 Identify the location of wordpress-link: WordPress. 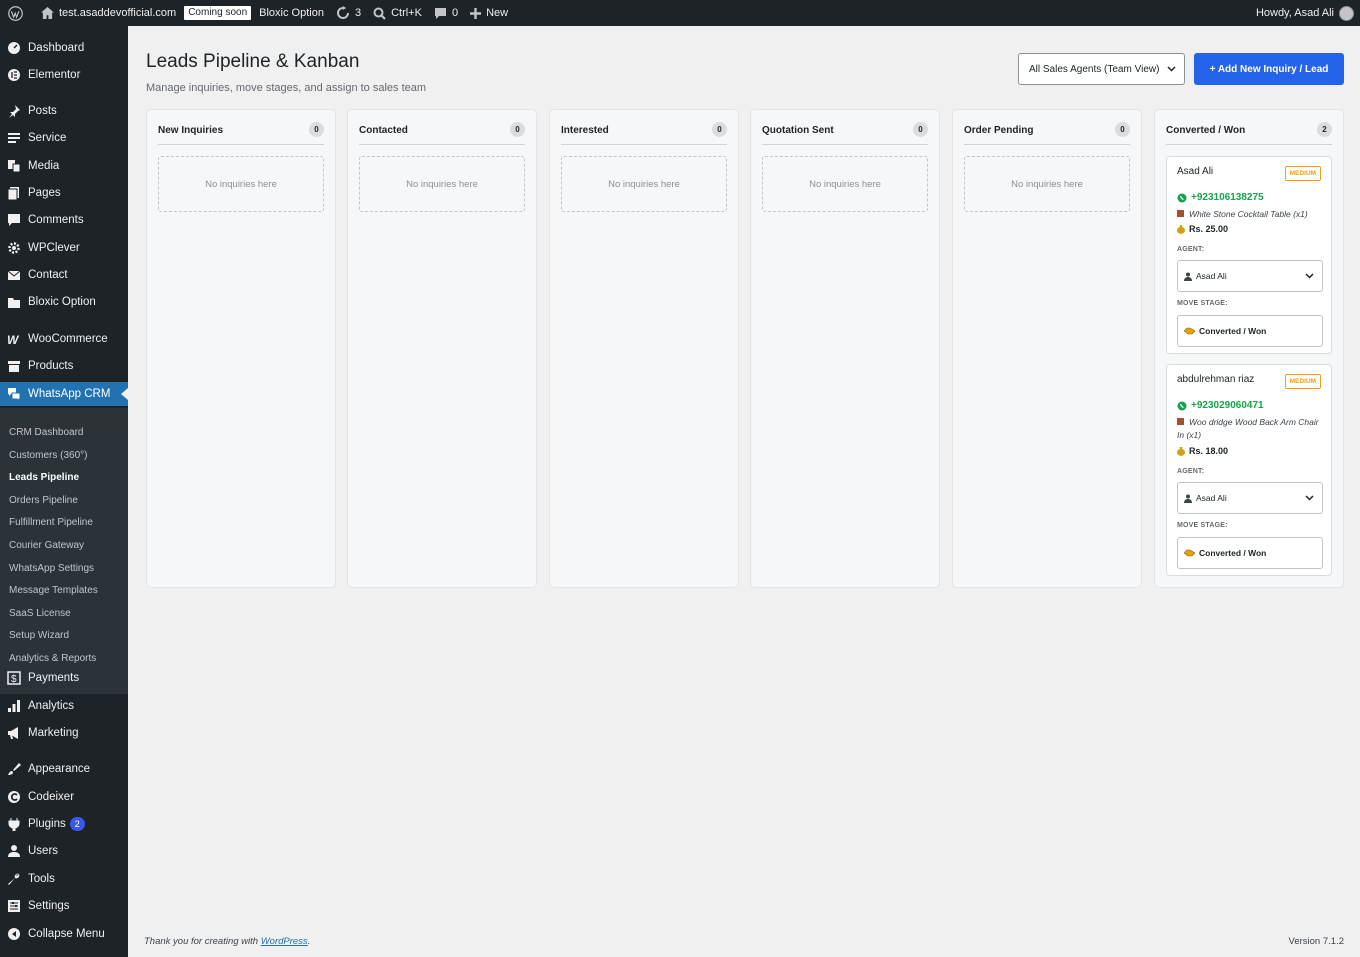
(284, 941).